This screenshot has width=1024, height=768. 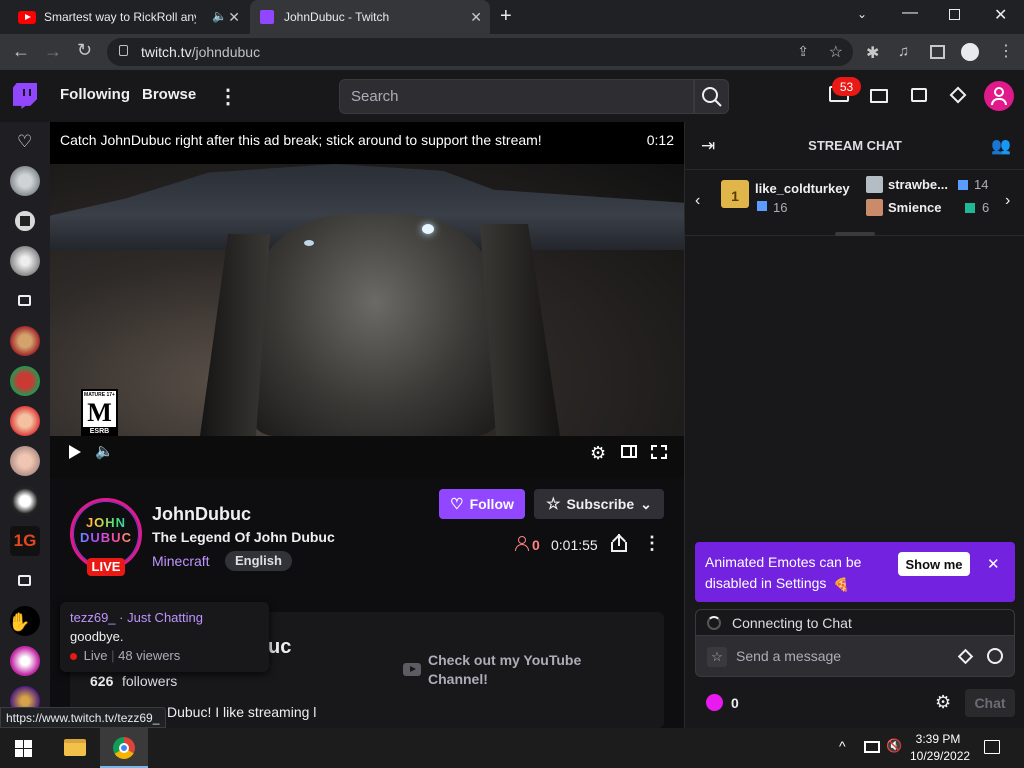 What do you see at coordinates (516, 96) in the screenshot?
I see `search-input: Search` at bounding box center [516, 96].